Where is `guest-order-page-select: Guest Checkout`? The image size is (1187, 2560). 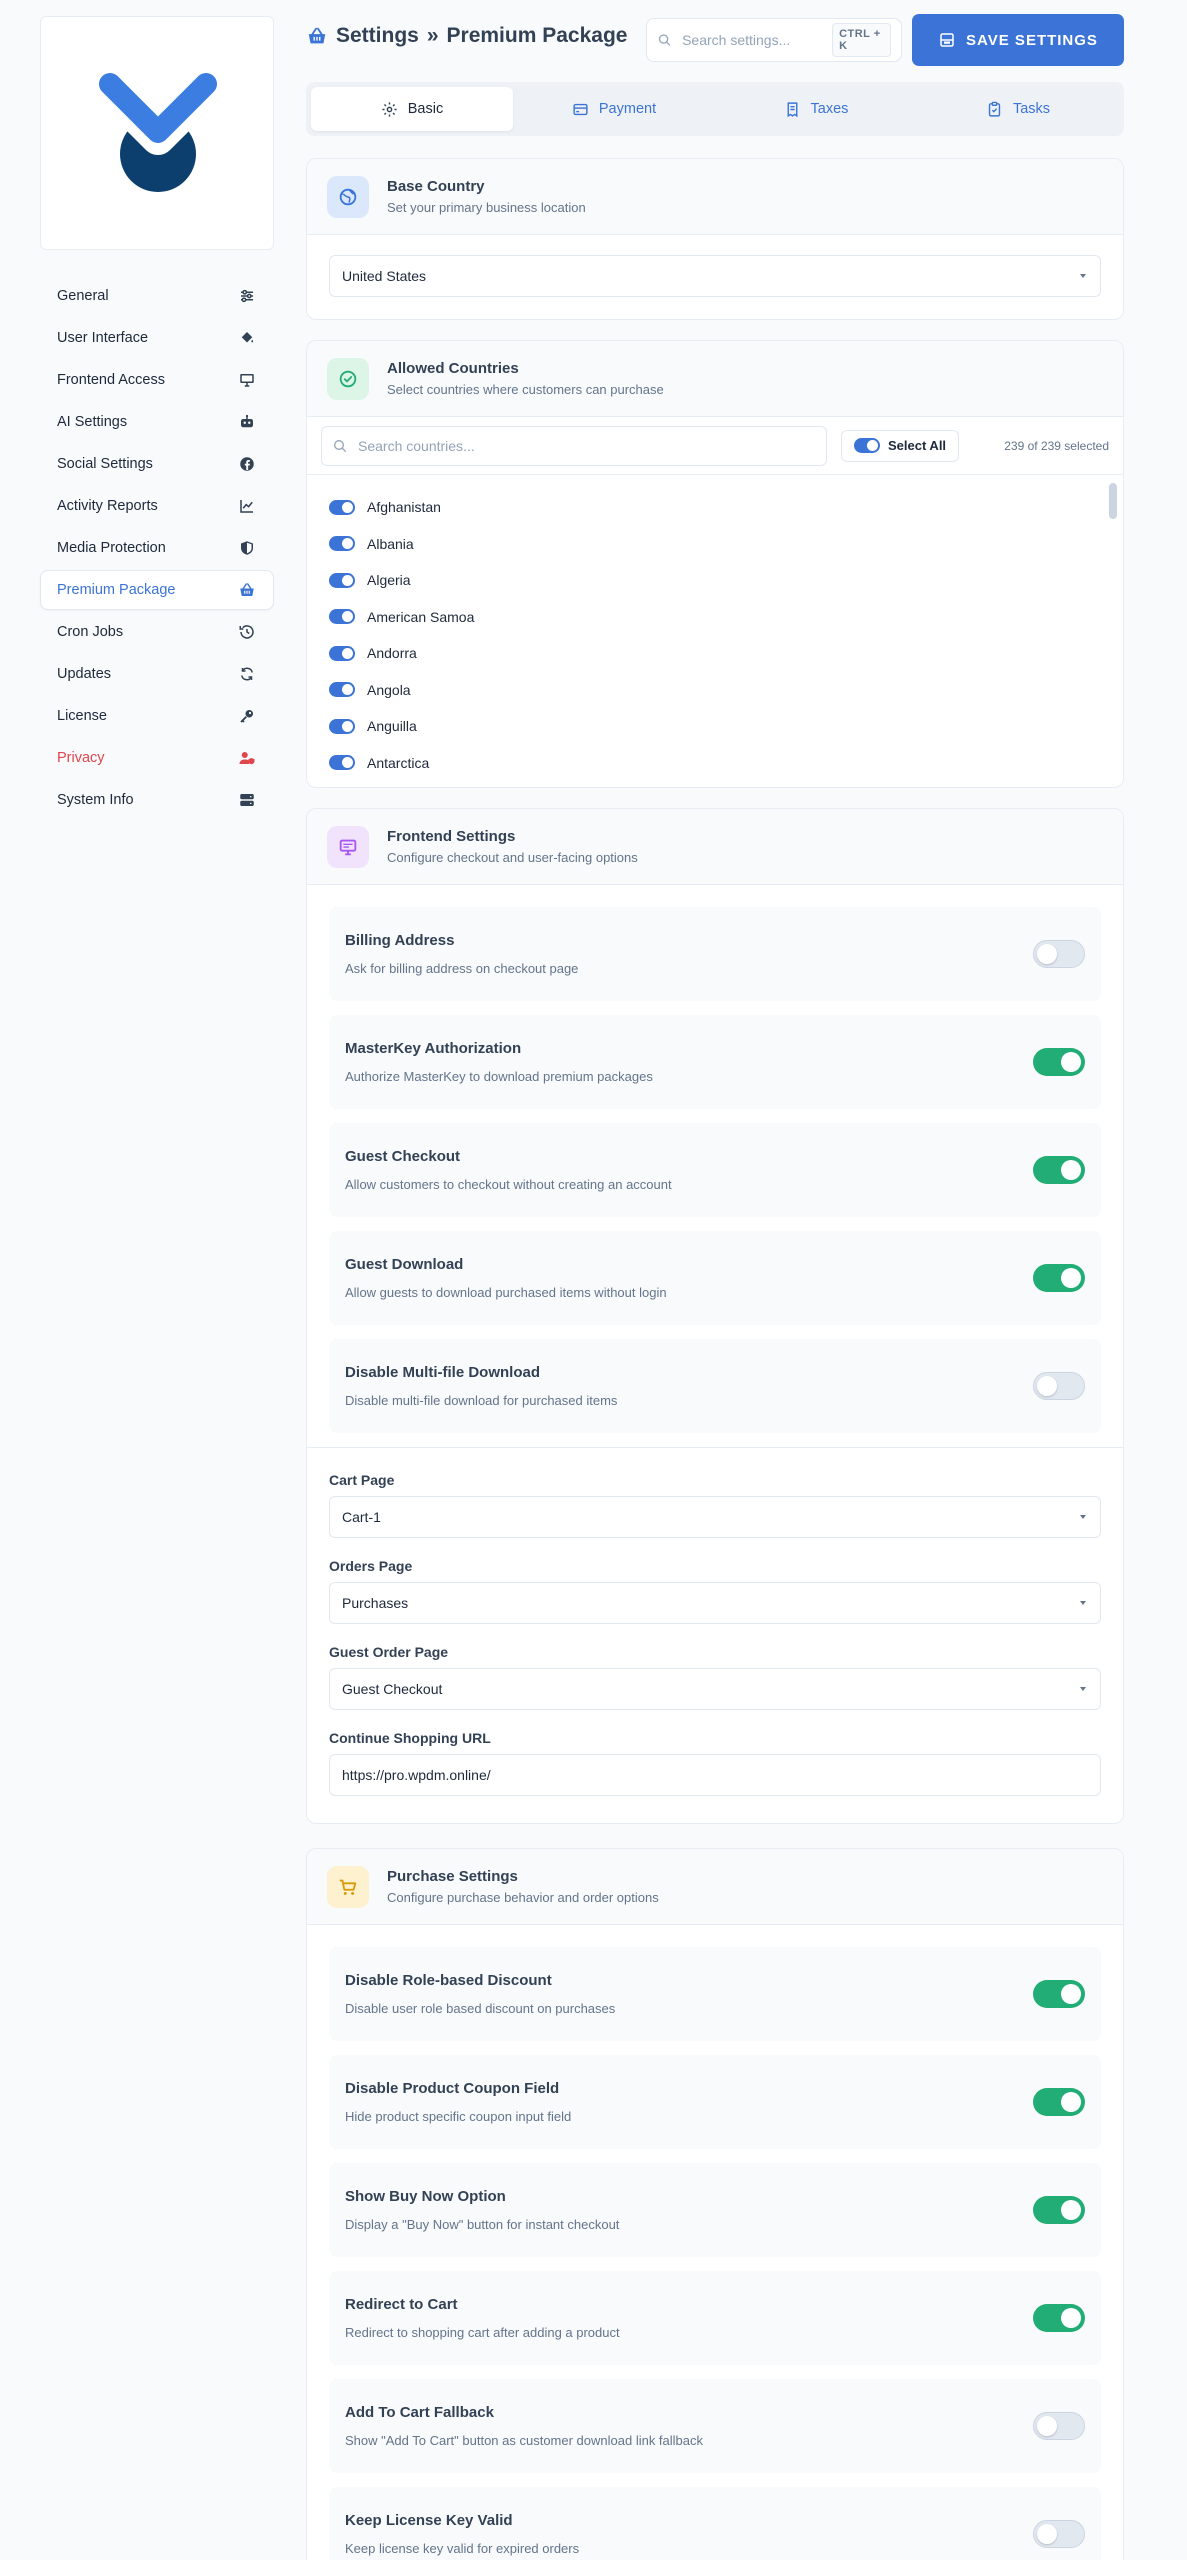
guest-order-page-select: Guest Checkout is located at coordinates (715, 1689).